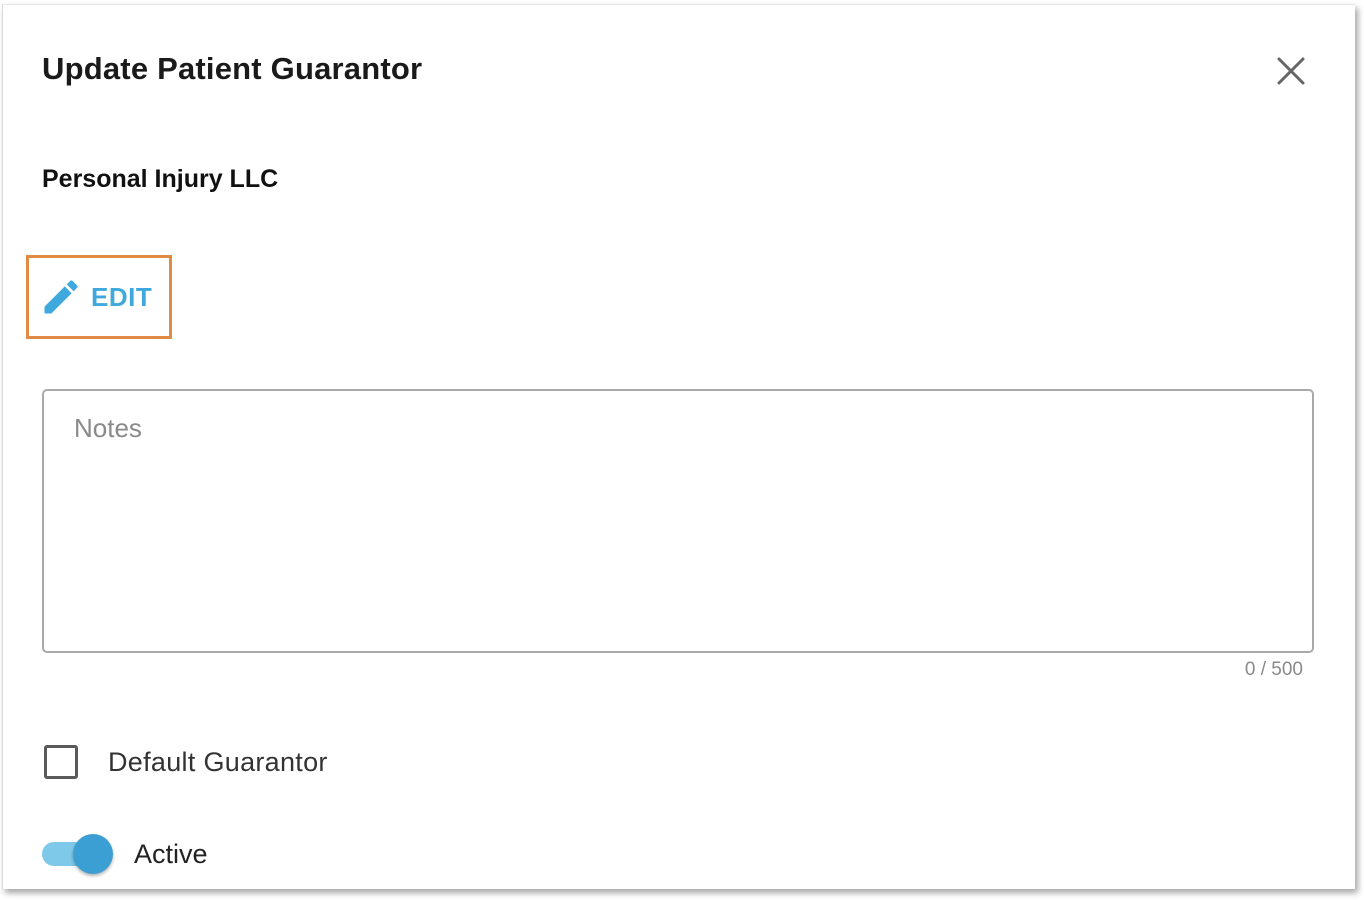 The image size is (1364, 900). I want to click on default-guarantor-row: Default Guarantor, so click(186, 762).